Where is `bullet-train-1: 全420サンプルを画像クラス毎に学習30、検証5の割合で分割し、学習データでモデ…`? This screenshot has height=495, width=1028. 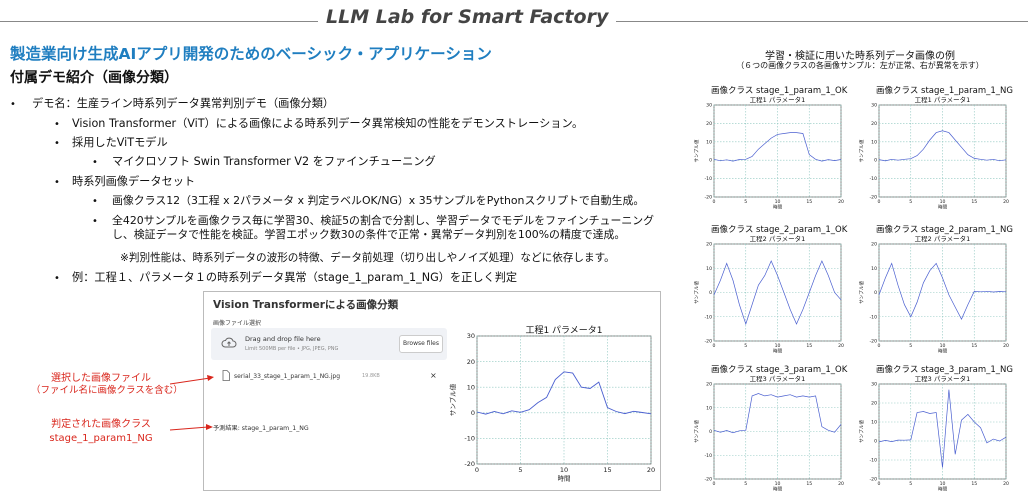 bullet-train-1: 全420サンプルを画像クラス毎に学習30、検証5の割合で分割し、学習データでモデ… is located at coordinates (383, 220).